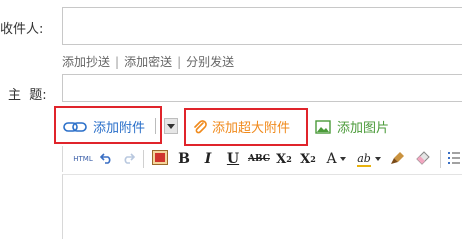  I want to click on attachment-dropdown-button, so click(171, 126).